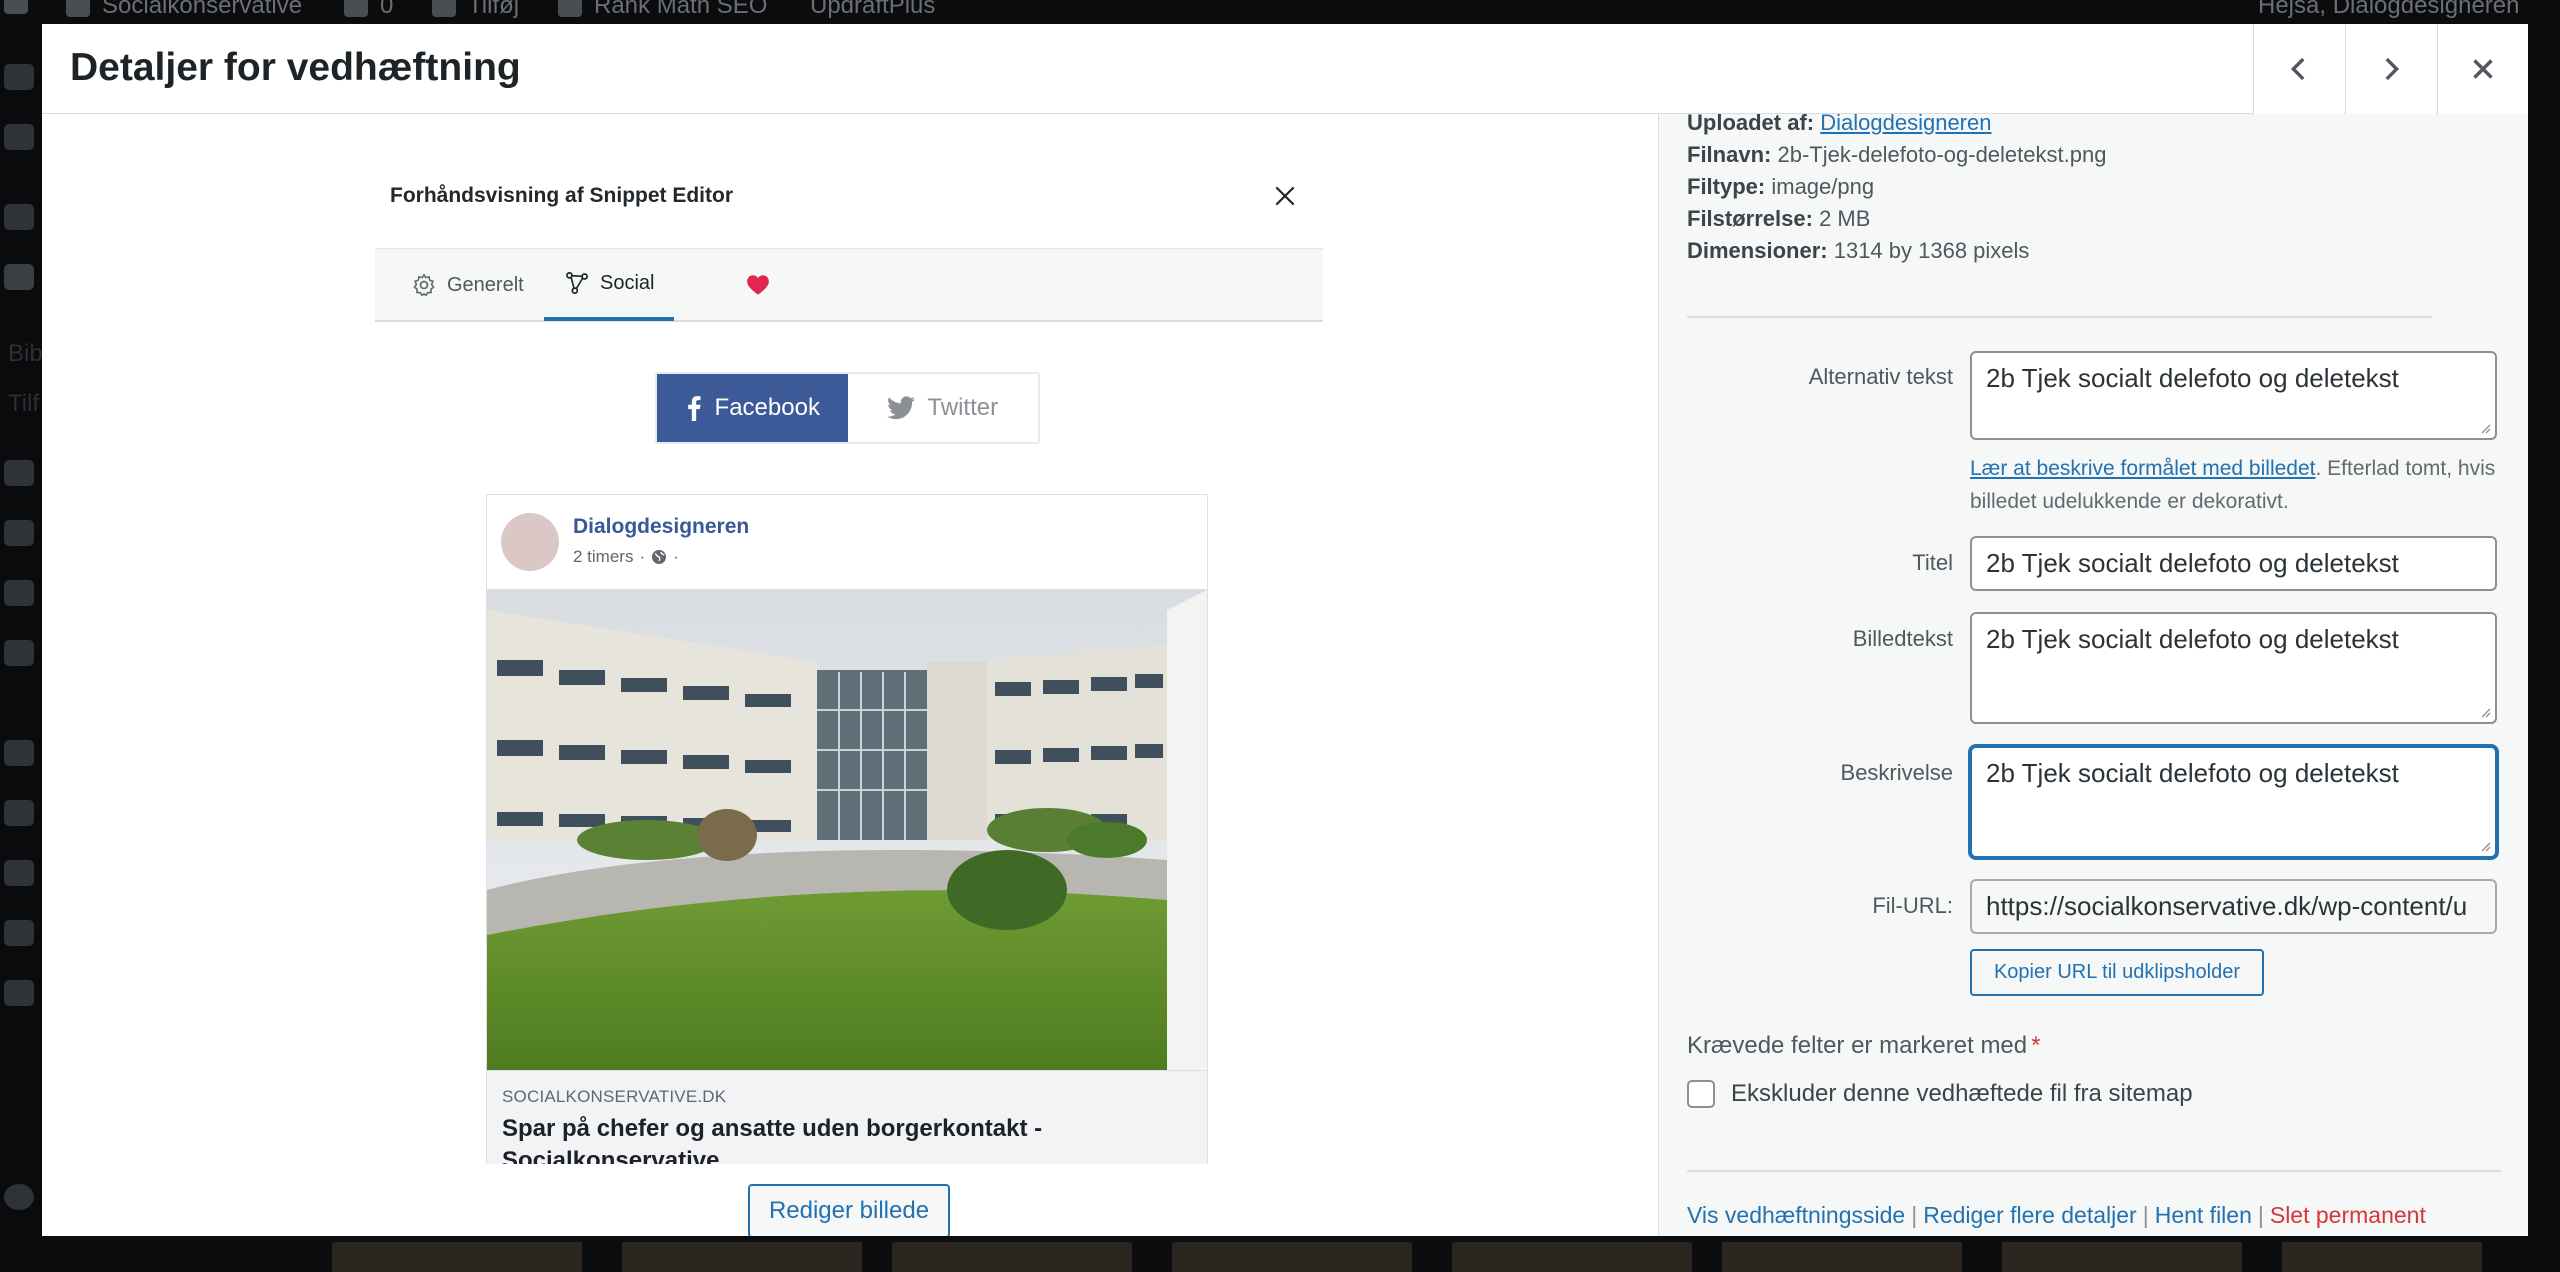  I want to click on filetype-value: image/png, so click(1823, 186).